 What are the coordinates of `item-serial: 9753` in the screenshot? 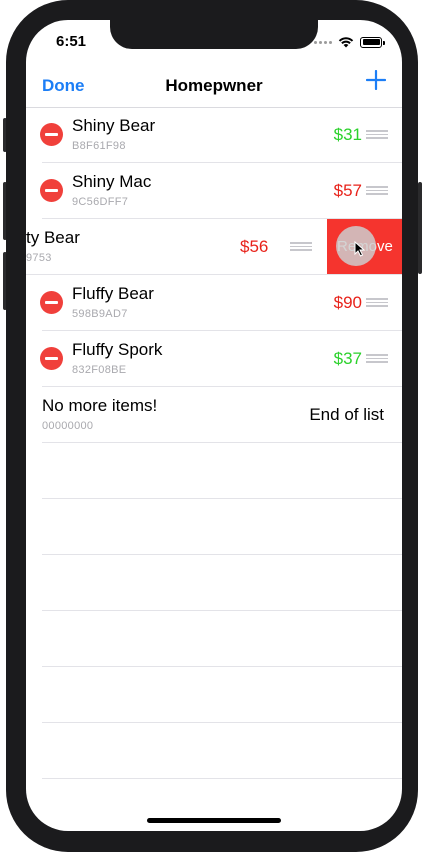 It's located at (39, 258).